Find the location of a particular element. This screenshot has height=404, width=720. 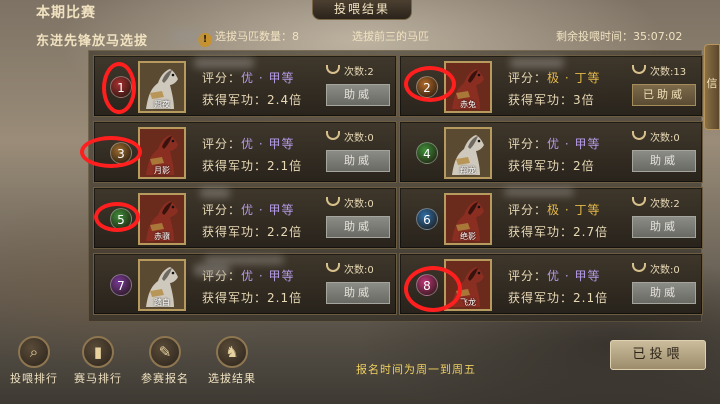

rank-badge: 4 is located at coordinates (427, 153).